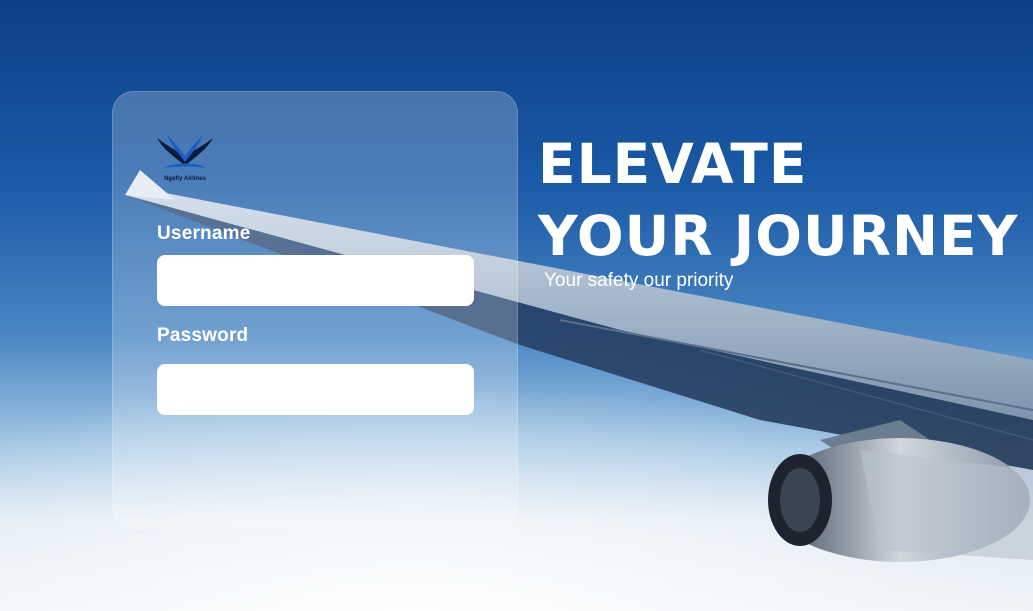 This screenshot has height=611, width=1033. What do you see at coordinates (185, 151) in the screenshot?
I see `bird-wings-logo-icon` at bounding box center [185, 151].